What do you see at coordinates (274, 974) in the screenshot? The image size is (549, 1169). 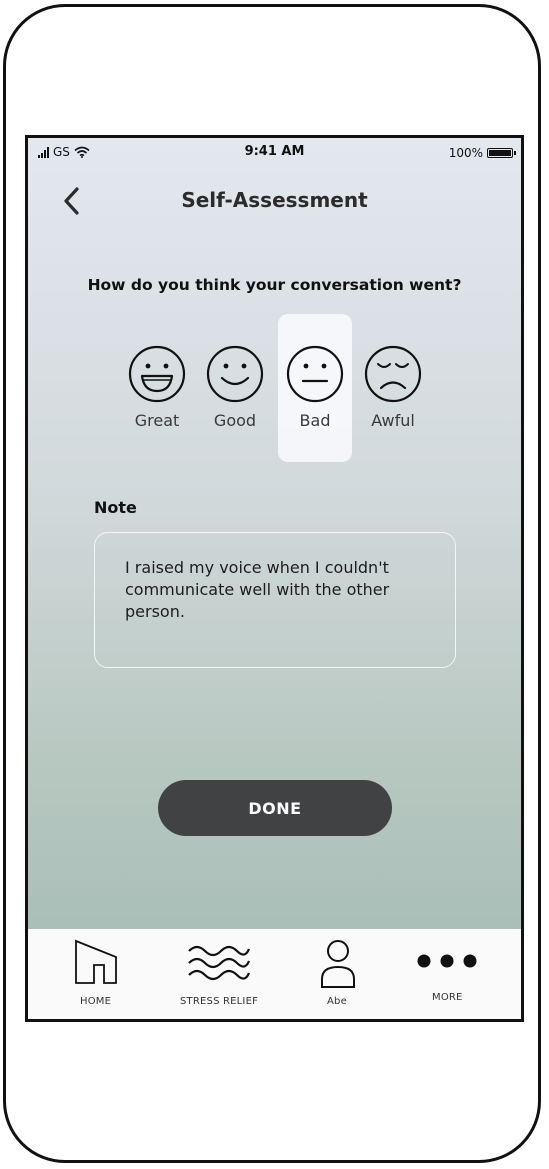 I see `tab-bar: HOME STRESS RELIEF Abe MORE` at bounding box center [274, 974].